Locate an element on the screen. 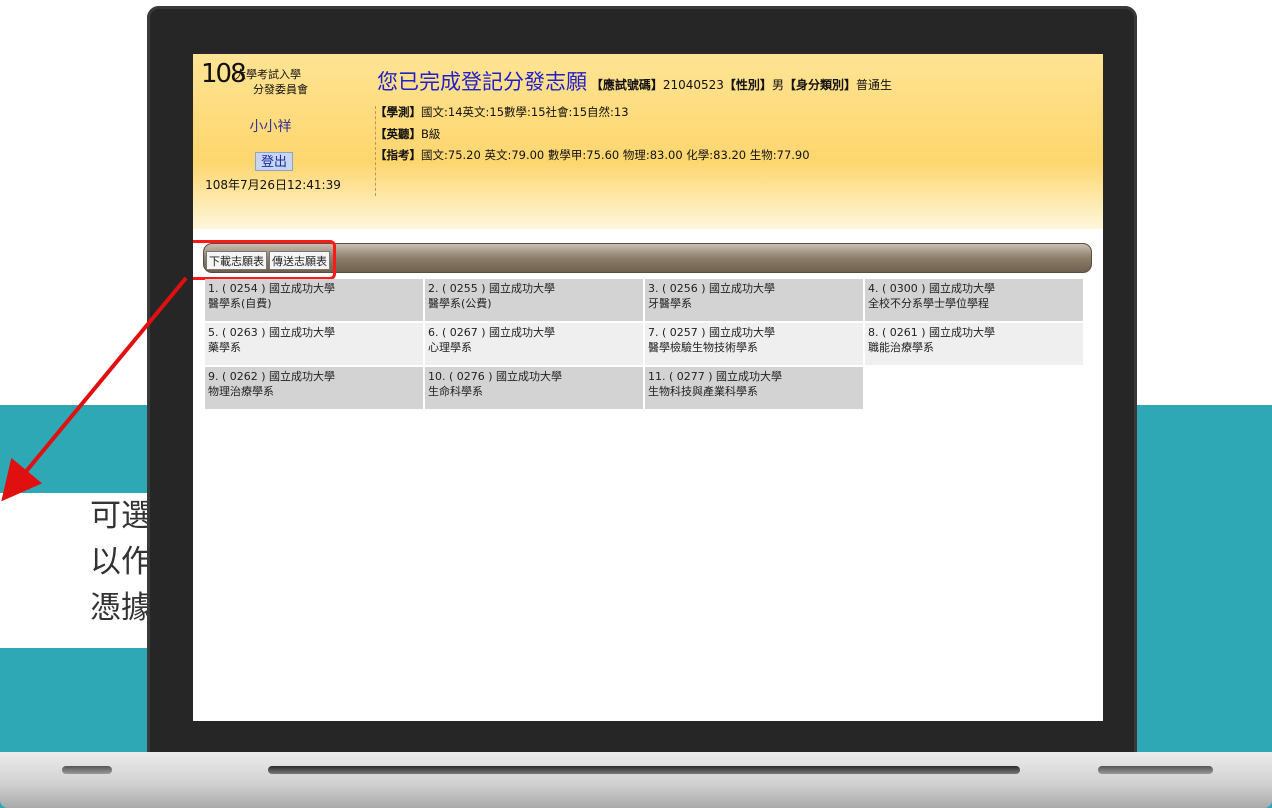 The height and width of the screenshot is (808, 1272). choice-item: 7. ( 0257 ) 國立成功大學 醫學檢驗生物技術學系 is located at coordinates (754, 344).